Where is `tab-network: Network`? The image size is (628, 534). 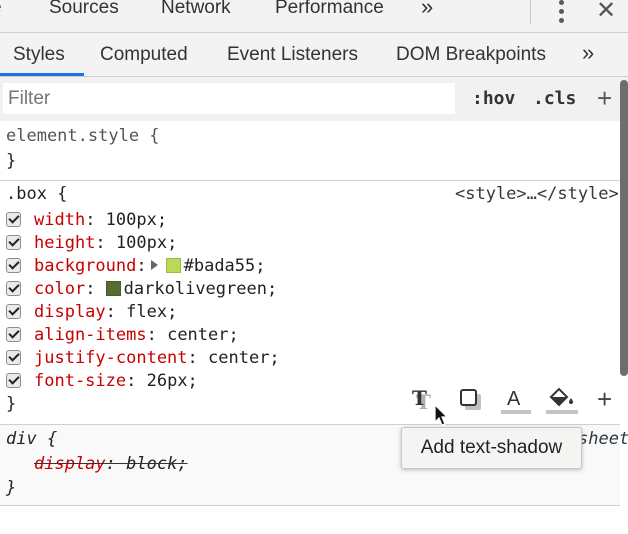 tab-network: Network is located at coordinates (196, 9).